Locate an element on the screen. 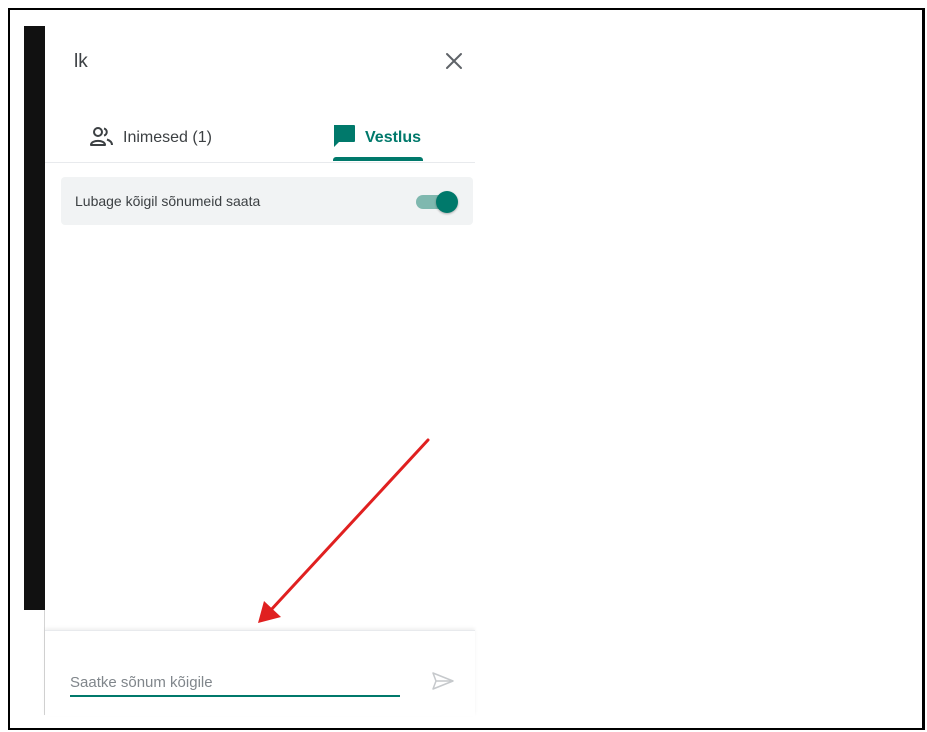 The width and height of the screenshot is (927, 732). allow-messages-toggle is located at coordinates (437, 202).